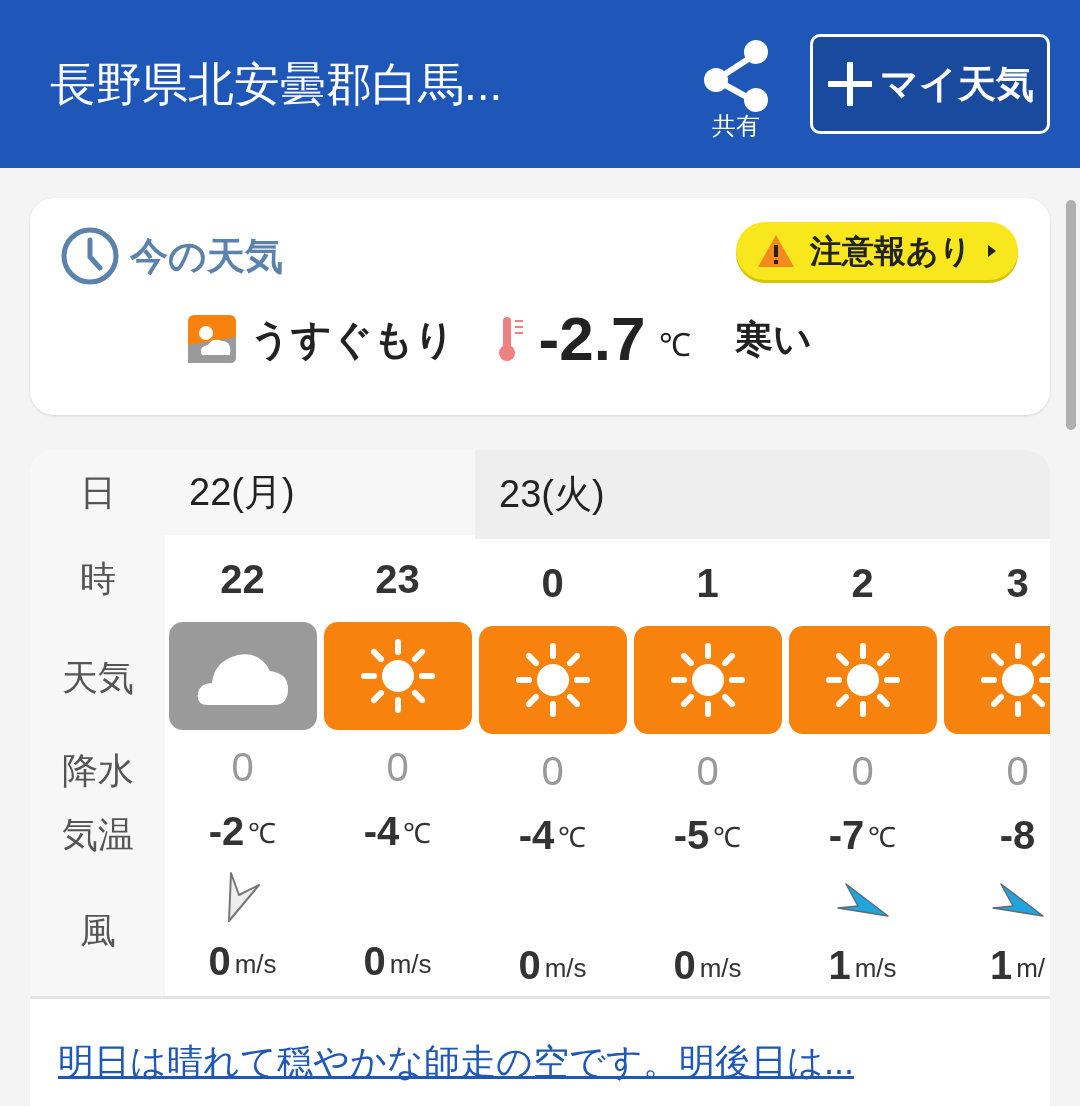 Image resolution: width=1080 pixels, height=1106 pixels. What do you see at coordinates (850, 84) in the screenshot?
I see `plus-icon` at bounding box center [850, 84].